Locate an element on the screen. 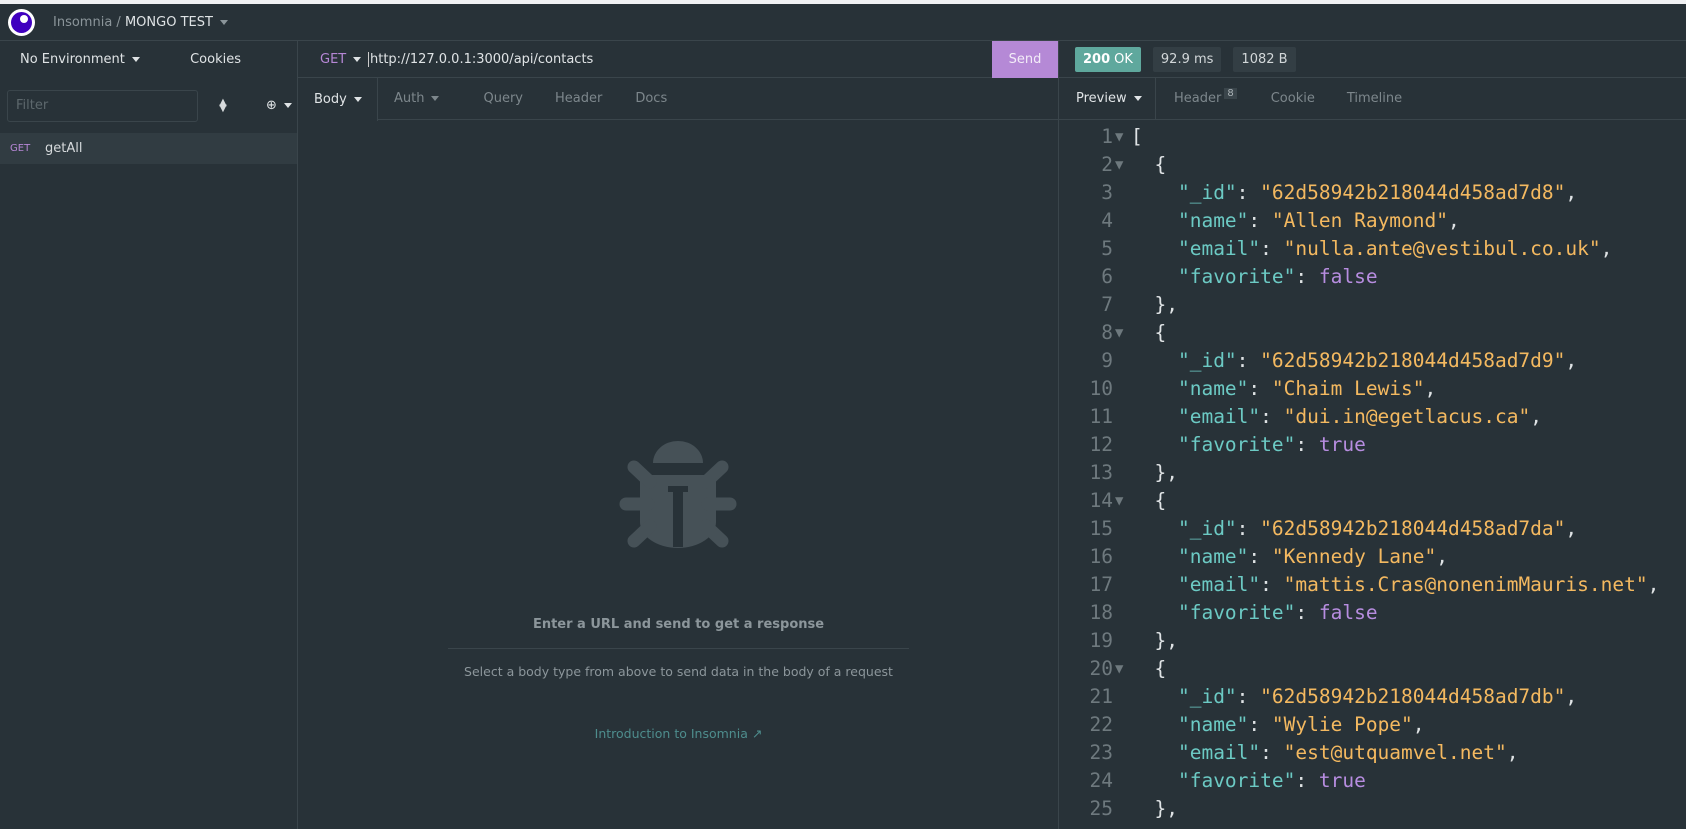 The height and width of the screenshot is (829, 1686). line-number: 3 is located at coordinates (1107, 192).